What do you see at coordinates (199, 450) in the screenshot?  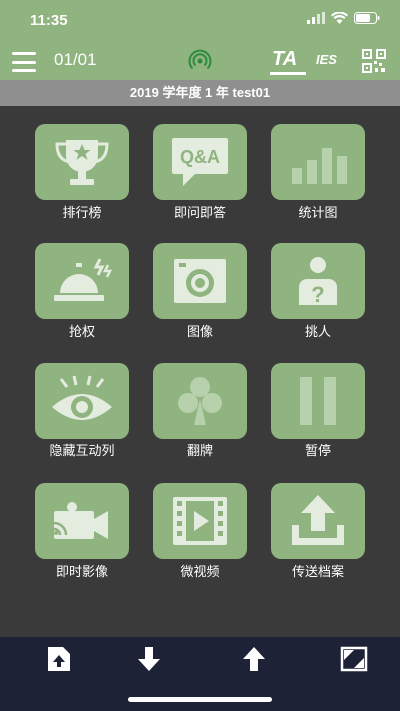 I see `tile-label: 翻牌` at bounding box center [199, 450].